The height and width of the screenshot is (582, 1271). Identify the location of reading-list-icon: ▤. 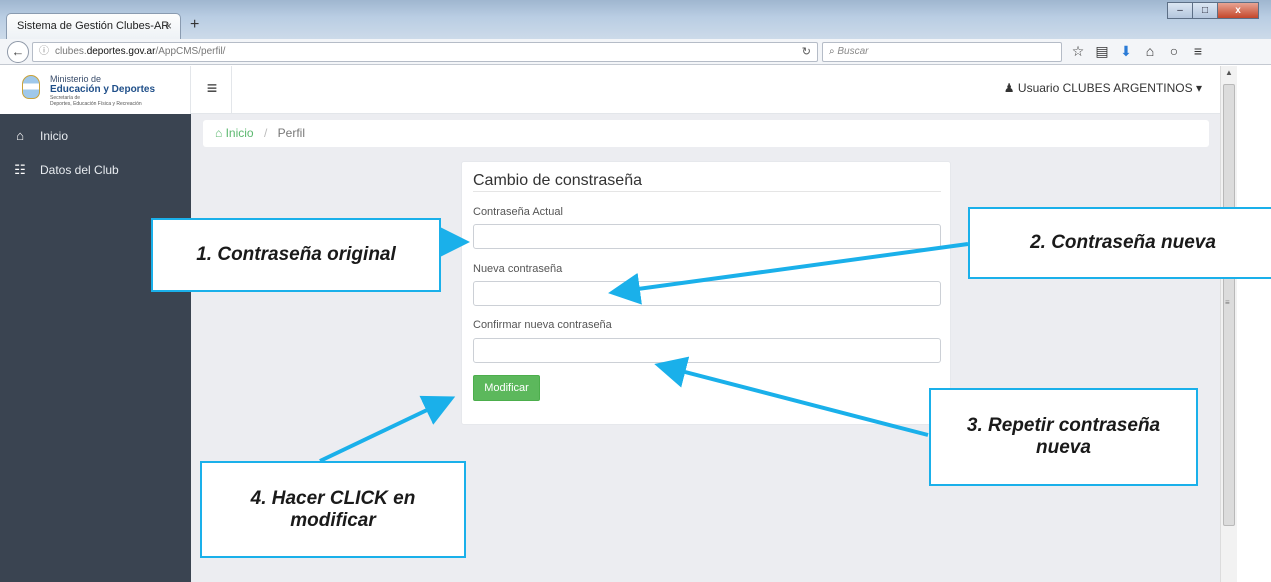
(1102, 51).